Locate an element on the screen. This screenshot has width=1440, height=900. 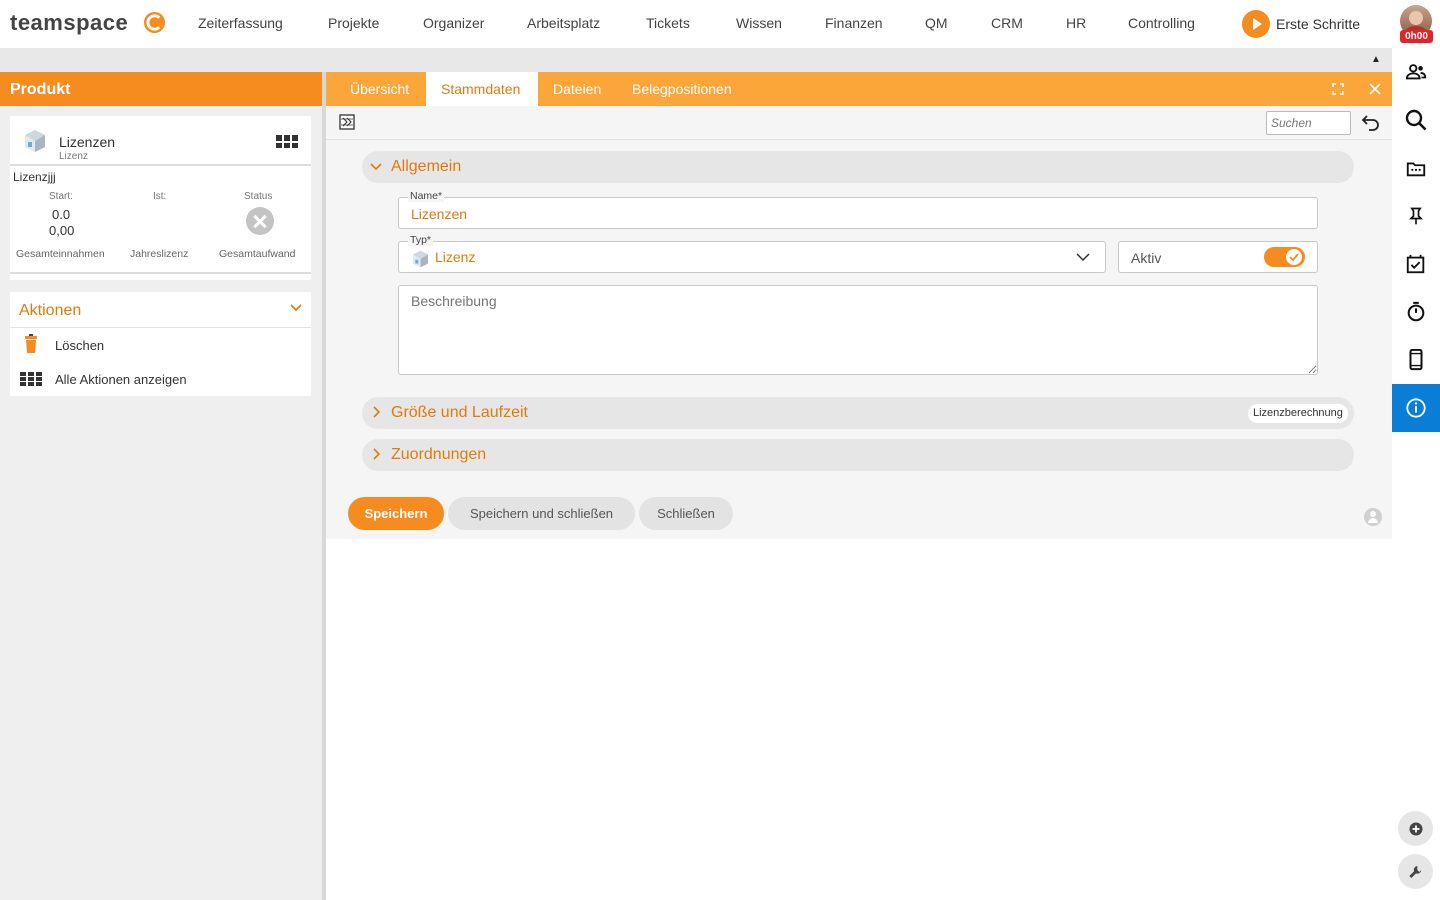
erste-schritte-button: Erste Schritte is located at coordinates (1301, 24).